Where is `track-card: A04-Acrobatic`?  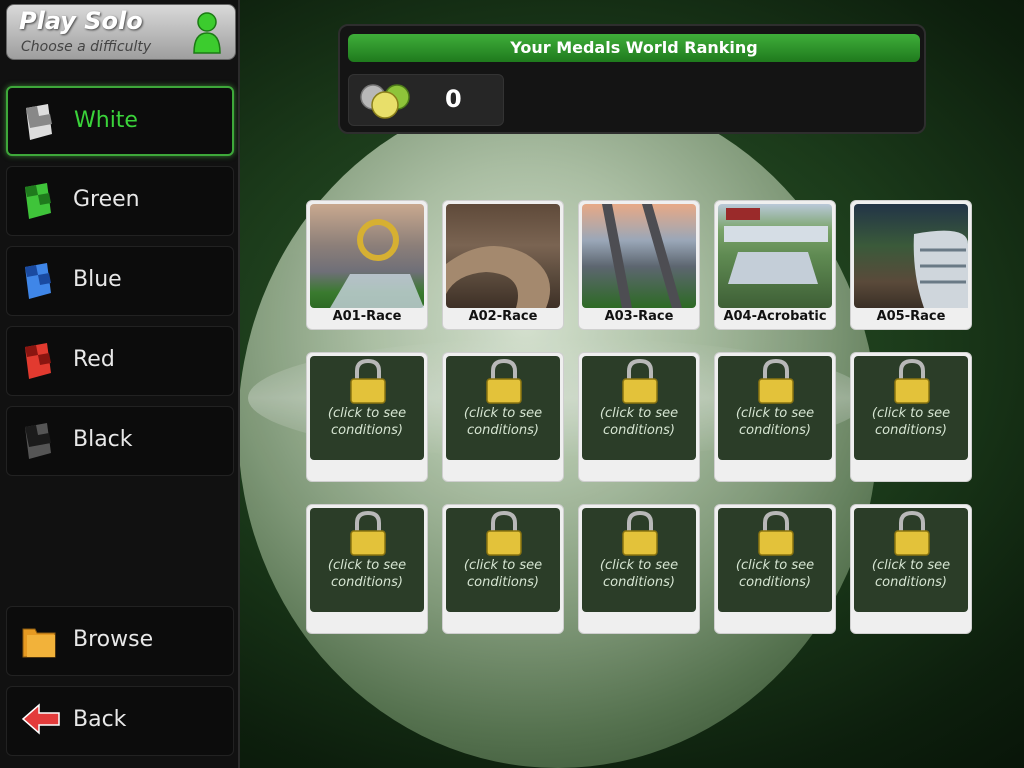 track-card: A04-Acrobatic is located at coordinates (775, 265).